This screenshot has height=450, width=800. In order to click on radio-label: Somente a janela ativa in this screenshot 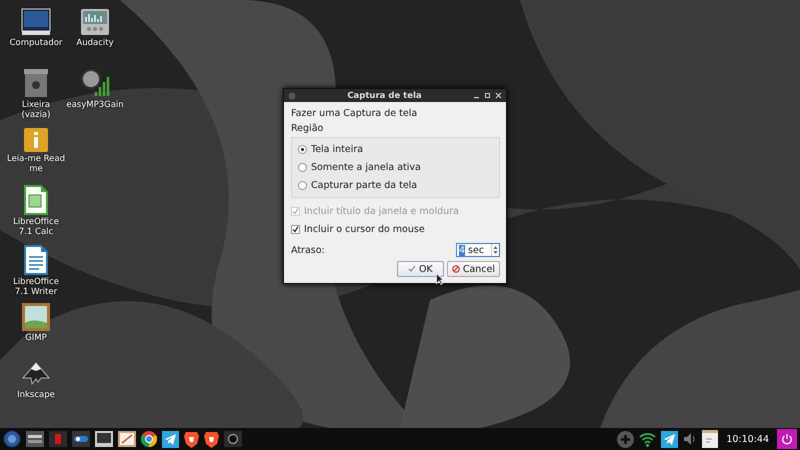, I will do `click(366, 167)`.